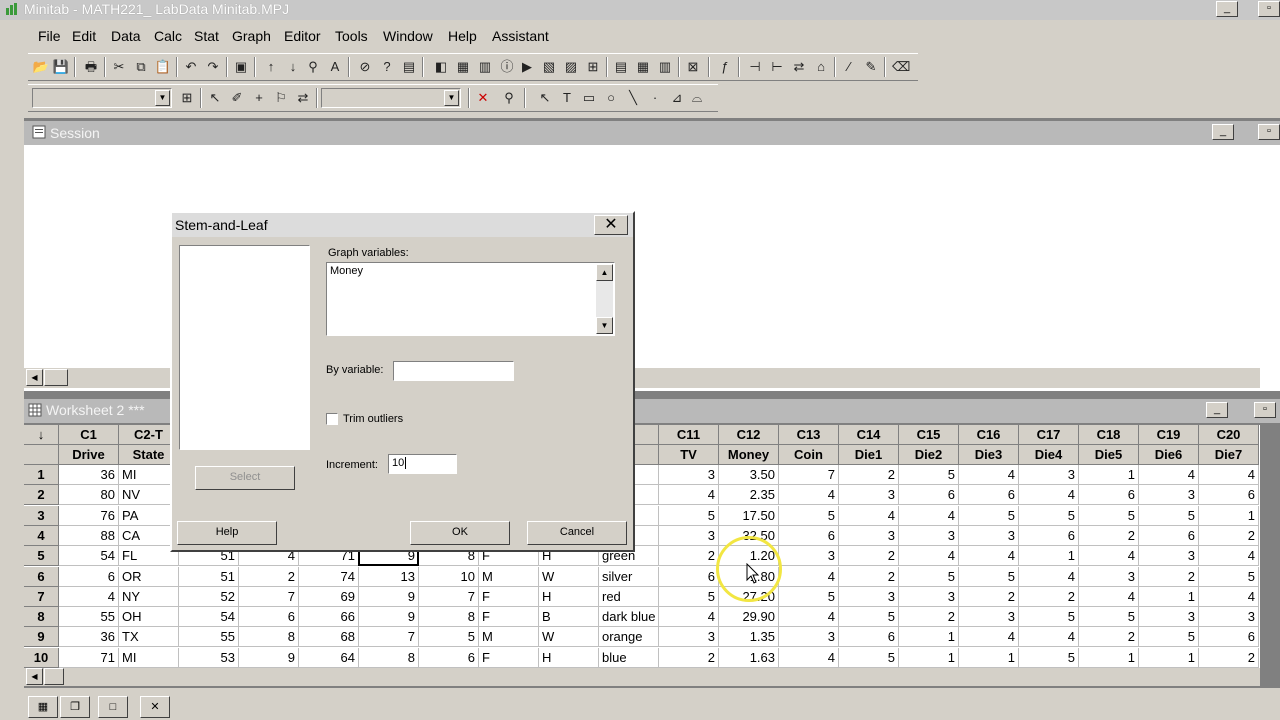 Image resolution: width=1280 pixels, height=720 pixels. Describe the element at coordinates (89, 495) in the screenshot. I see `table-cell: 80` at that location.